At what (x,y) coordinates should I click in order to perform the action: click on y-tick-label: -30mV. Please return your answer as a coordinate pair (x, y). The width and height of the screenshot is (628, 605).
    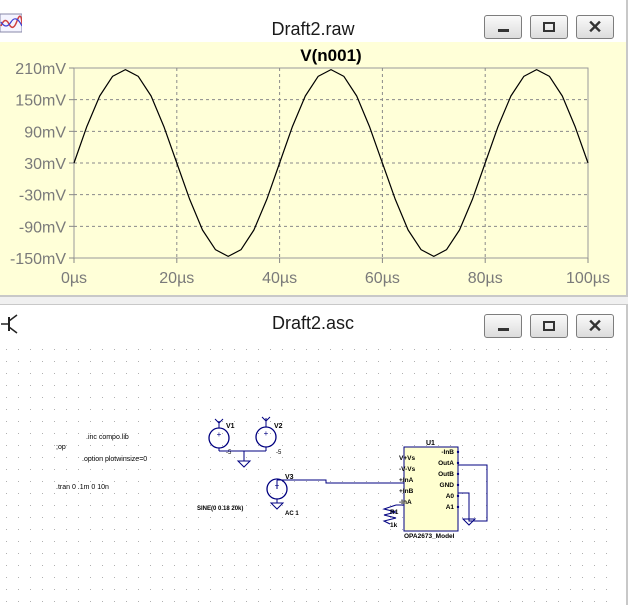
    Looking at the image, I should click on (42, 196).